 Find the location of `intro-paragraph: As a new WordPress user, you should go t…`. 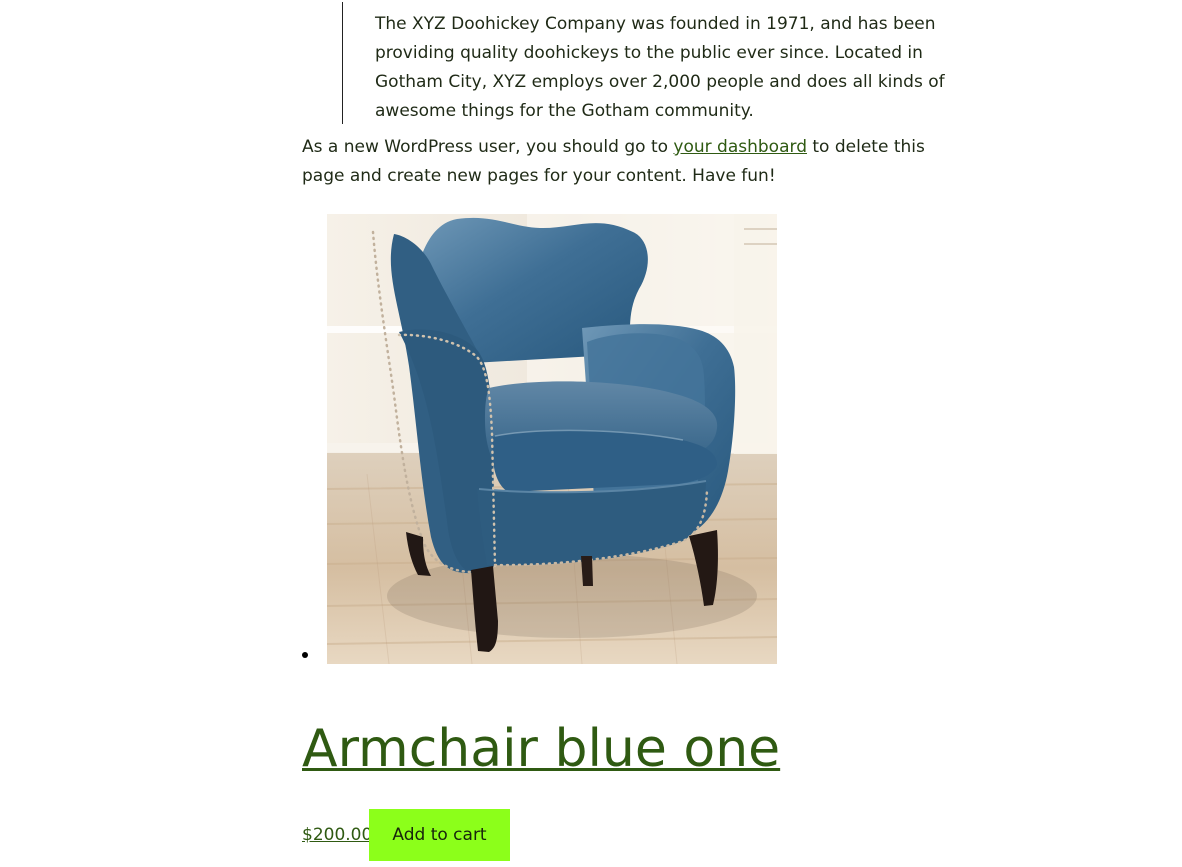

intro-paragraph: As a new WordPress user, you should go t… is located at coordinates (622, 162).